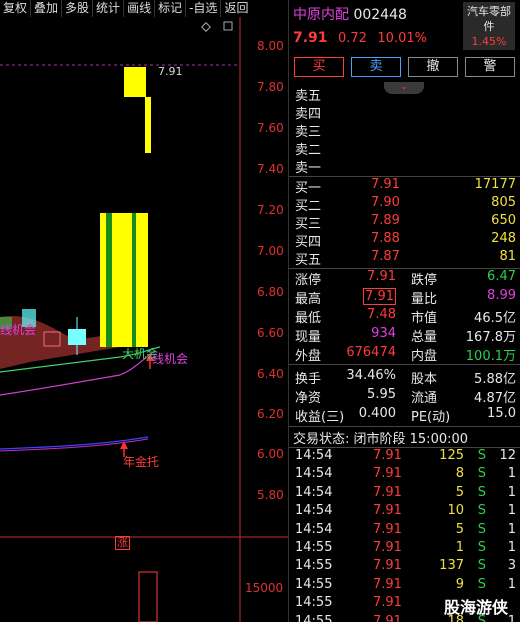 The image size is (520, 622). What do you see at coordinates (503, 202) in the screenshot?
I see `buy-order-volume: 805` at bounding box center [503, 202].